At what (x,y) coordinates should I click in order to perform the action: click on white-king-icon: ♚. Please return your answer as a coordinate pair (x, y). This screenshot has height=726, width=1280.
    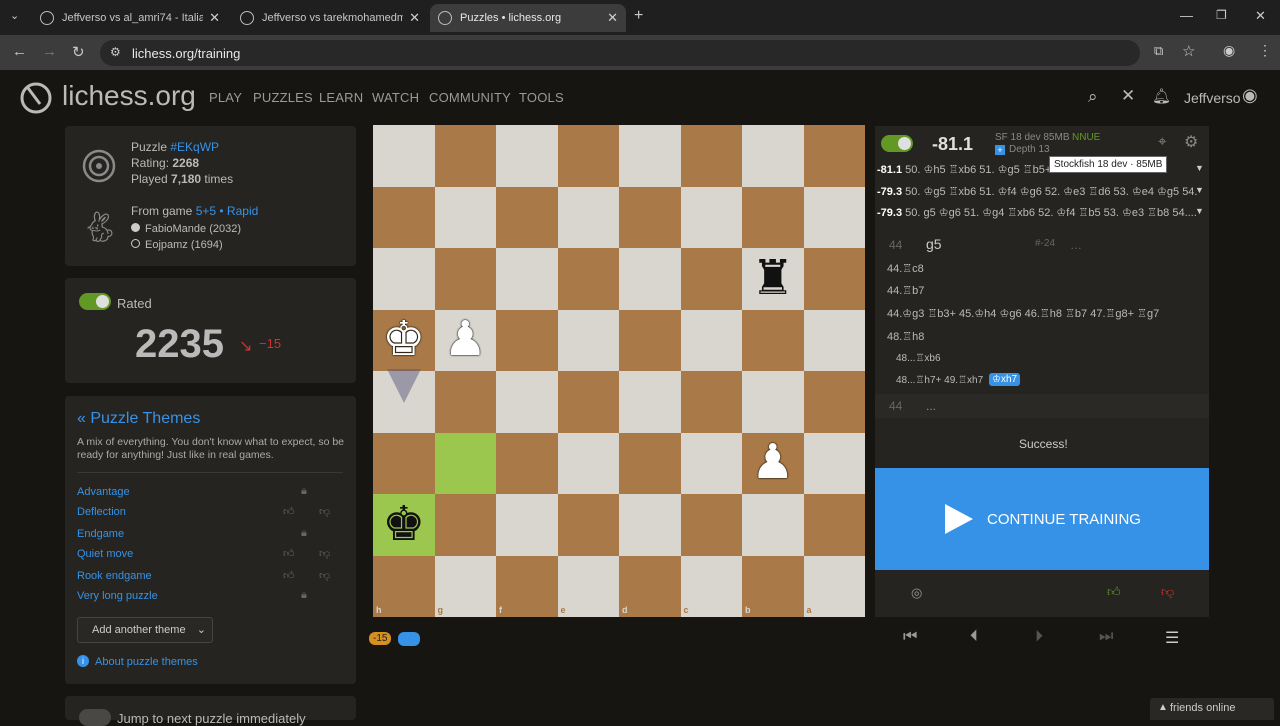
    Looking at the image, I should click on (404, 341).